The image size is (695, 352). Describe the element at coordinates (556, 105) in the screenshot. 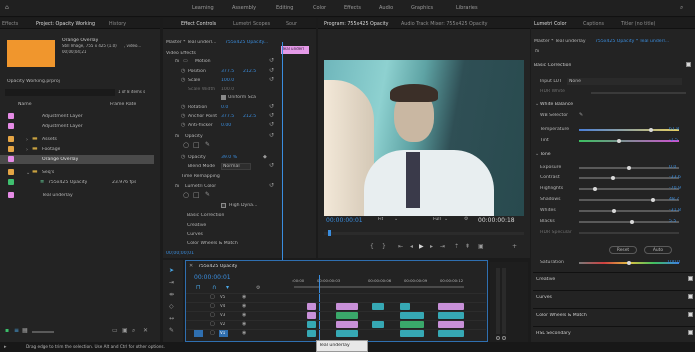

I see `white-balance-label: White Balance` at that location.